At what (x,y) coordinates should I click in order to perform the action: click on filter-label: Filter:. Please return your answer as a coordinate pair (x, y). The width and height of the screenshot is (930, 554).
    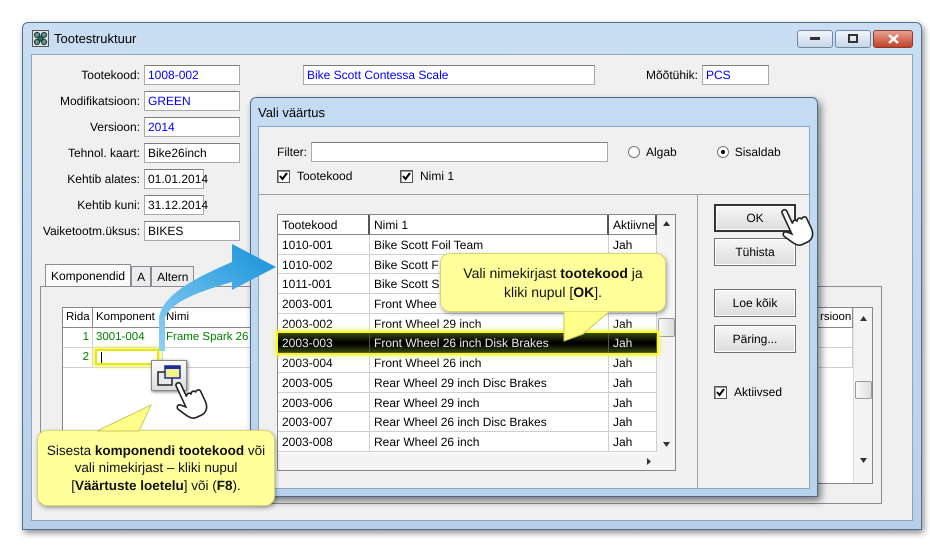
    Looking at the image, I should click on (292, 152).